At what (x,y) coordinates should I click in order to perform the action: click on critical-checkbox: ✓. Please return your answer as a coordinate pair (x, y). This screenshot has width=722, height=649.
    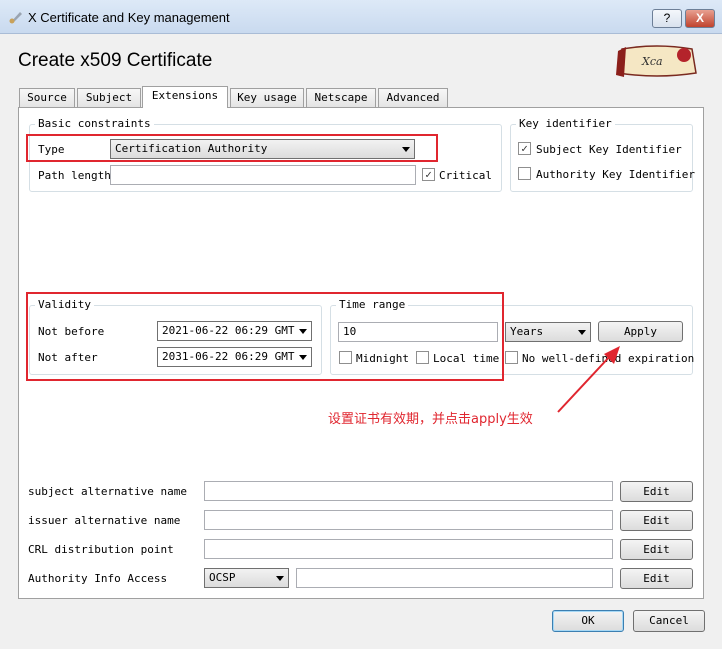
    Looking at the image, I should click on (428, 174).